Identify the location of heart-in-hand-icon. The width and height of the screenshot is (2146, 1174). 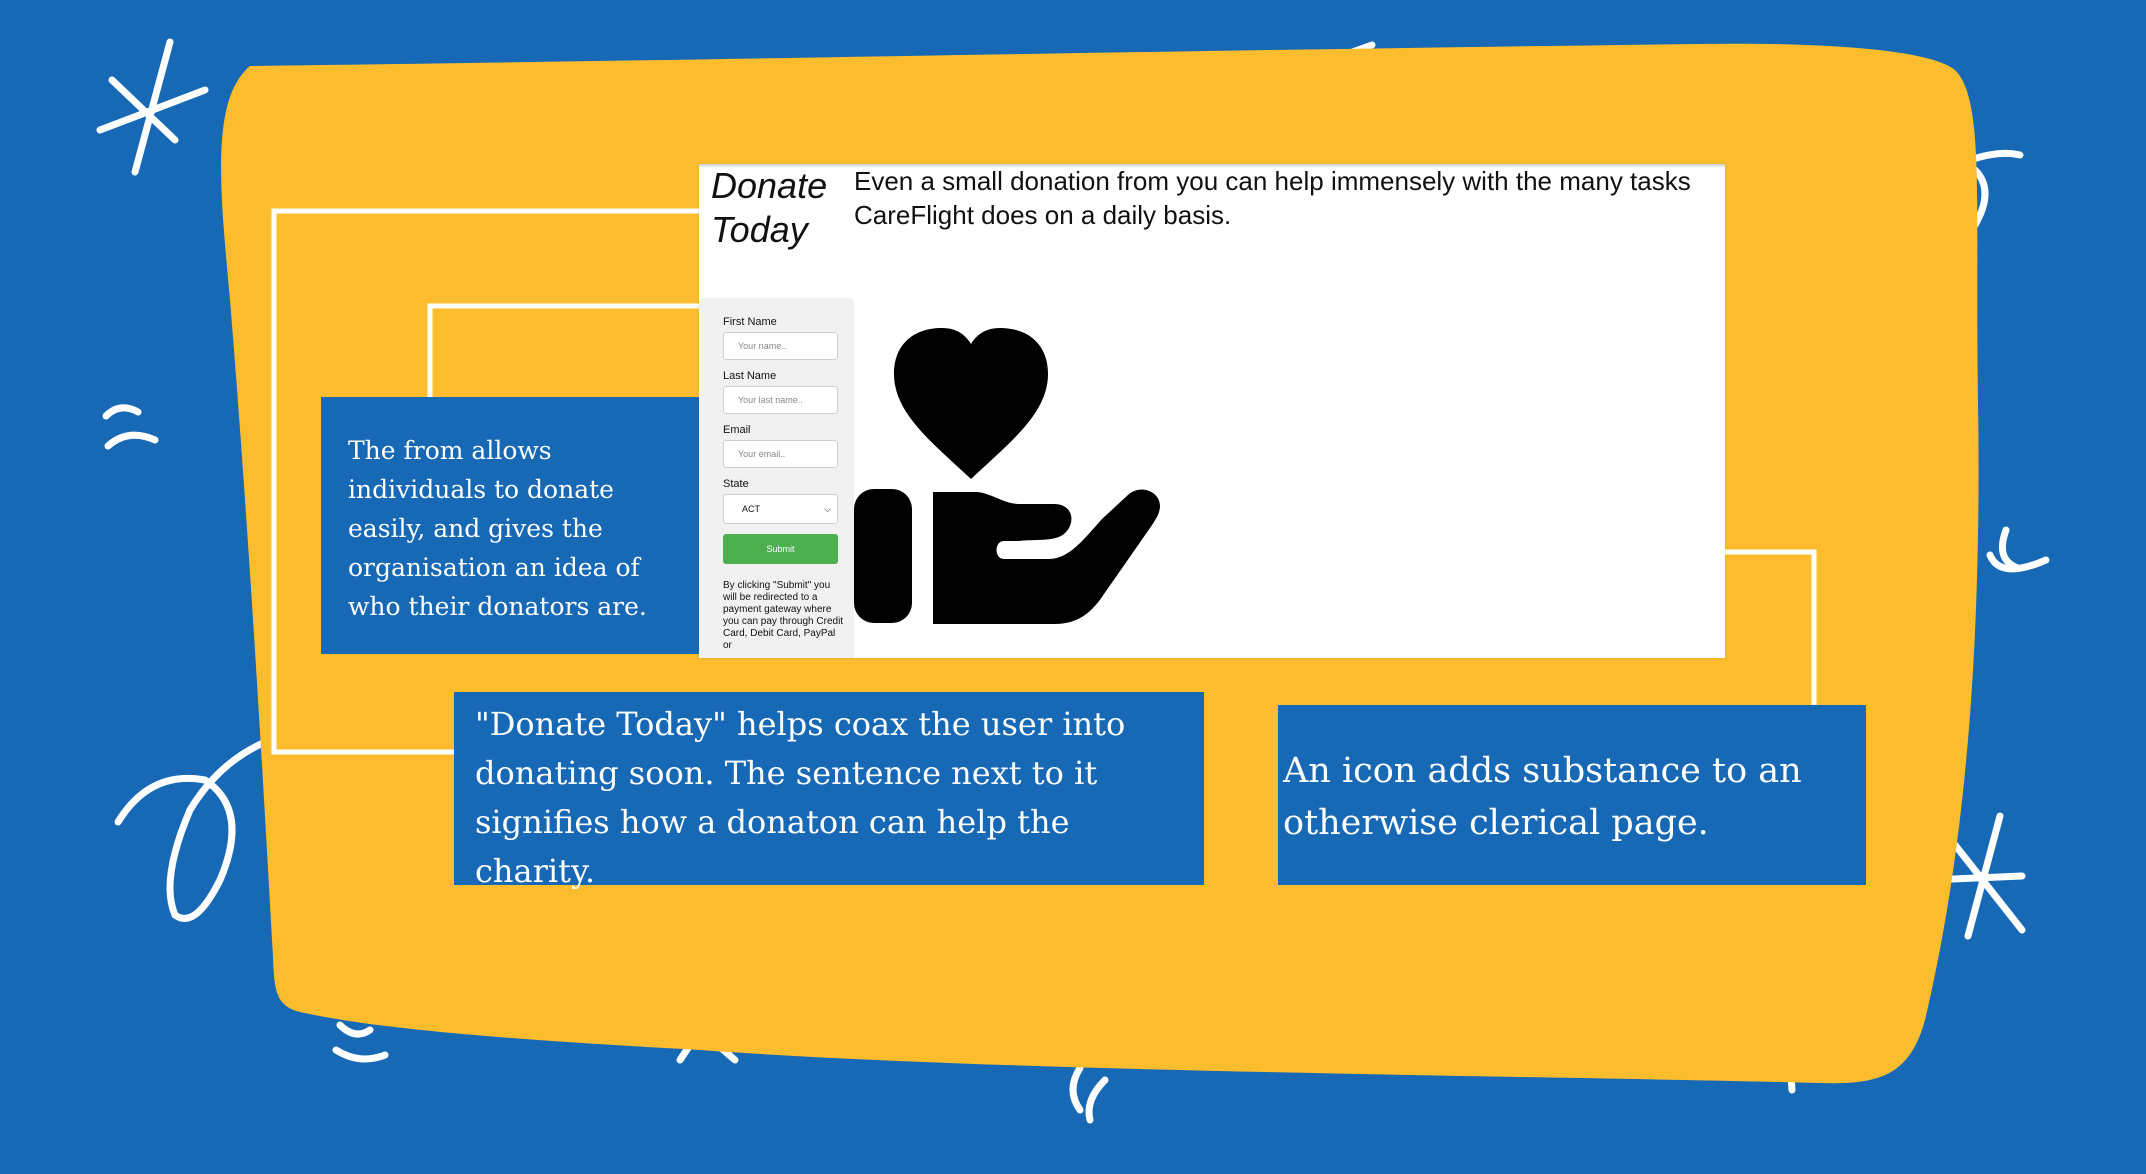
(1024, 459).